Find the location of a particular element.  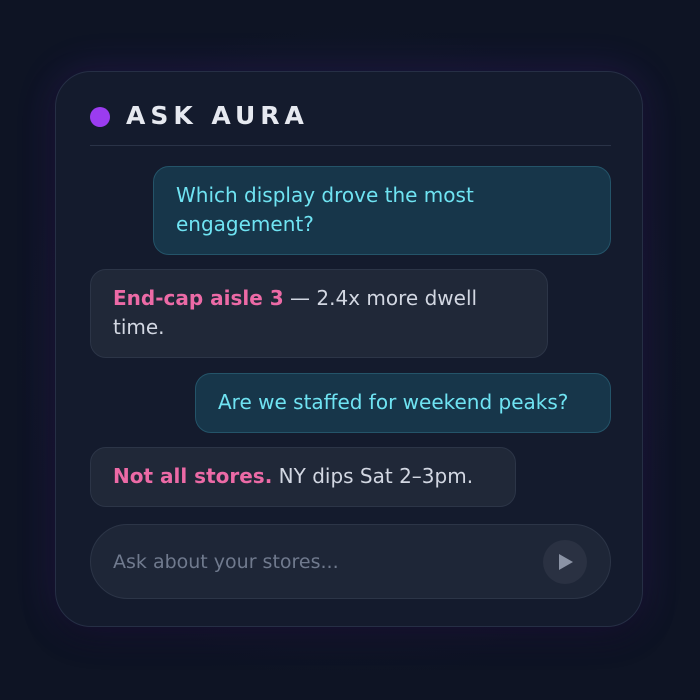

user-message: Are we staffed for weekend peaks? is located at coordinates (403, 403).